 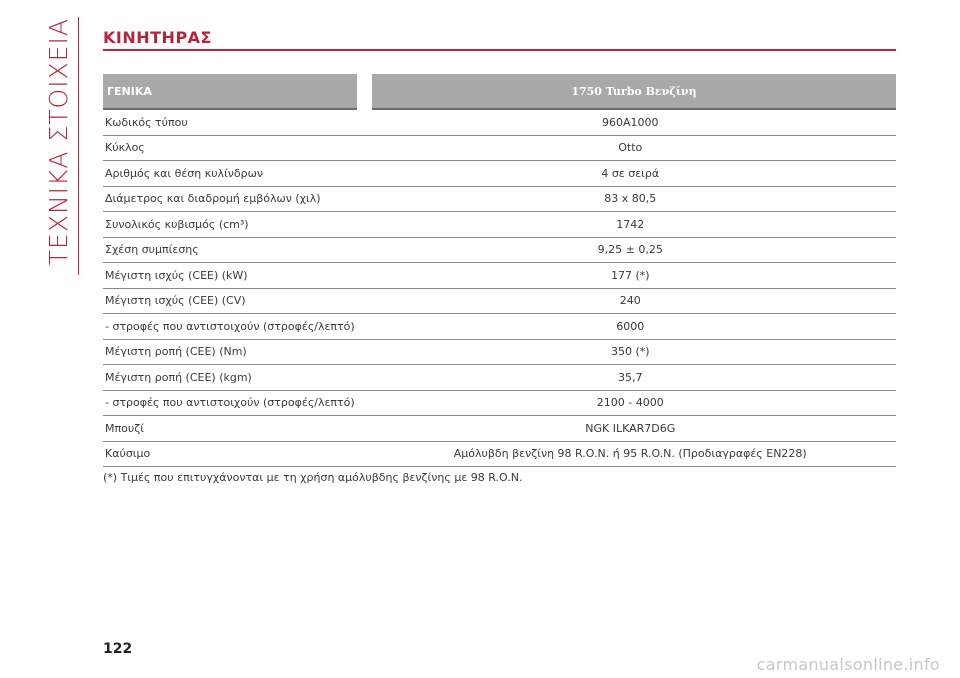 What do you see at coordinates (234, 148) in the screenshot?
I see `spec-label: Κύκλος` at bounding box center [234, 148].